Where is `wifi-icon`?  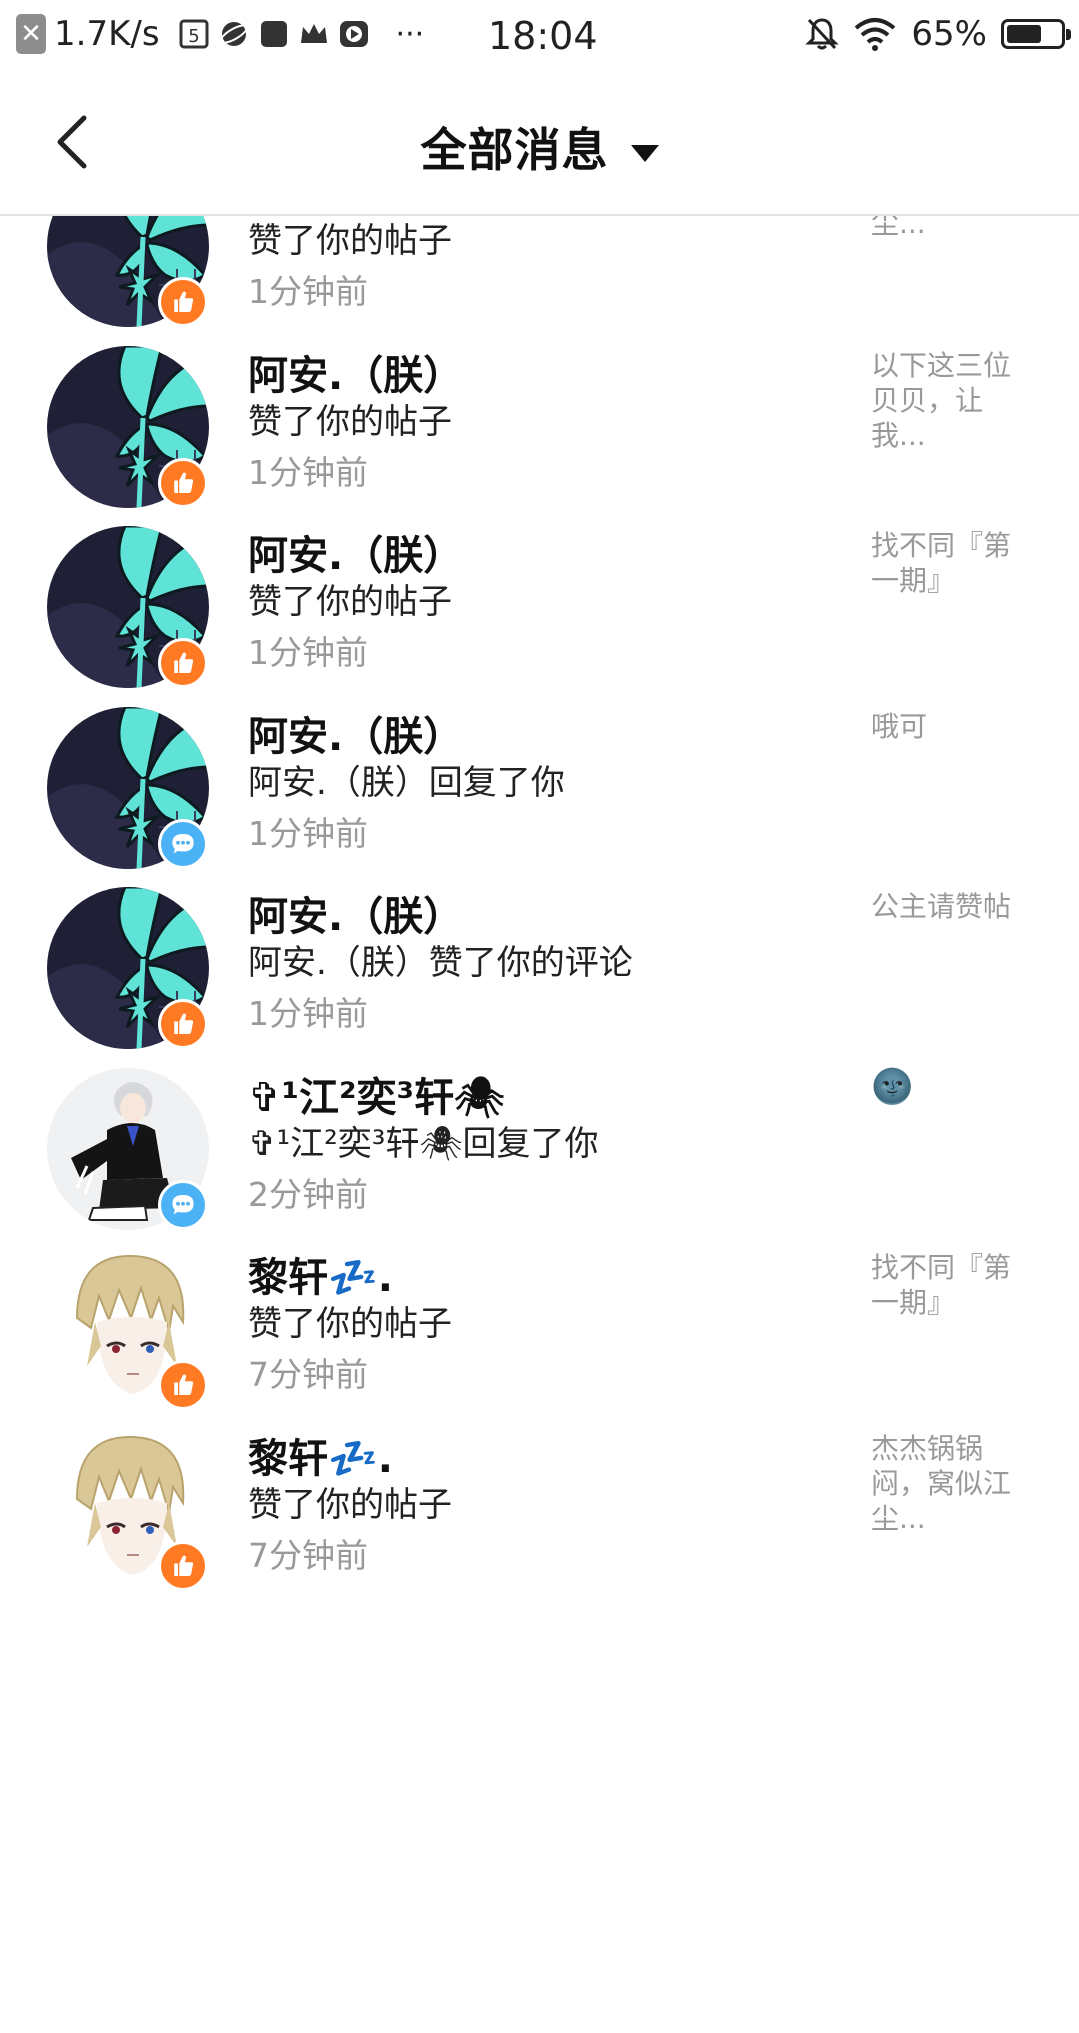 wifi-icon is located at coordinates (875, 34).